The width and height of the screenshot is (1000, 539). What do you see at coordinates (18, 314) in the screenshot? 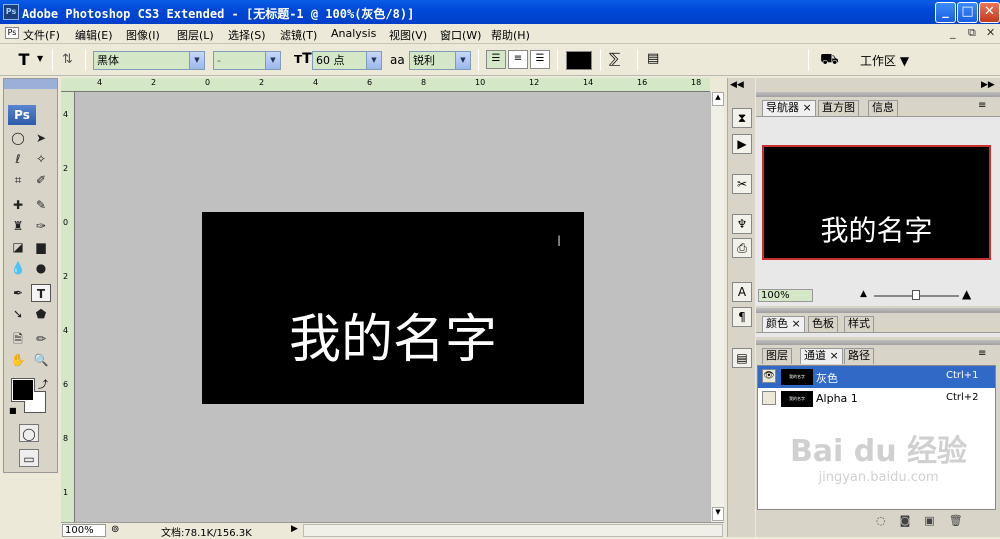
I see `path-selection-icon: ➘` at bounding box center [18, 314].